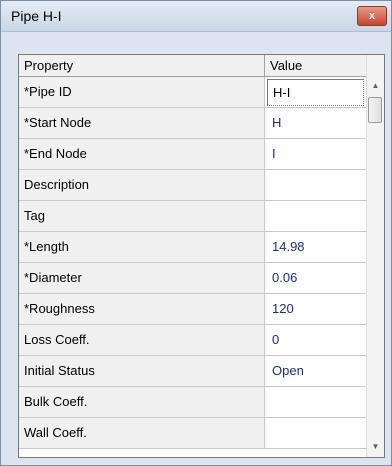 The height and width of the screenshot is (466, 392). What do you see at coordinates (315, 123) in the screenshot?
I see `property-value: H` at bounding box center [315, 123].